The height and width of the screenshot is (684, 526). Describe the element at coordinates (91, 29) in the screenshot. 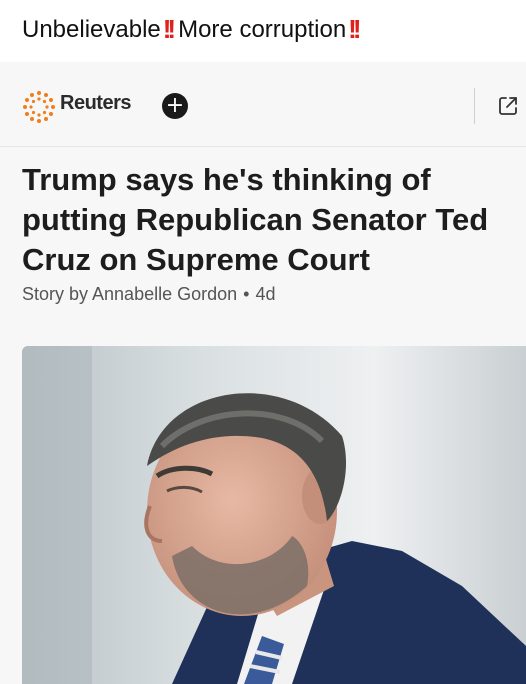

I see `caption-text-1: Unbelievable` at that location.